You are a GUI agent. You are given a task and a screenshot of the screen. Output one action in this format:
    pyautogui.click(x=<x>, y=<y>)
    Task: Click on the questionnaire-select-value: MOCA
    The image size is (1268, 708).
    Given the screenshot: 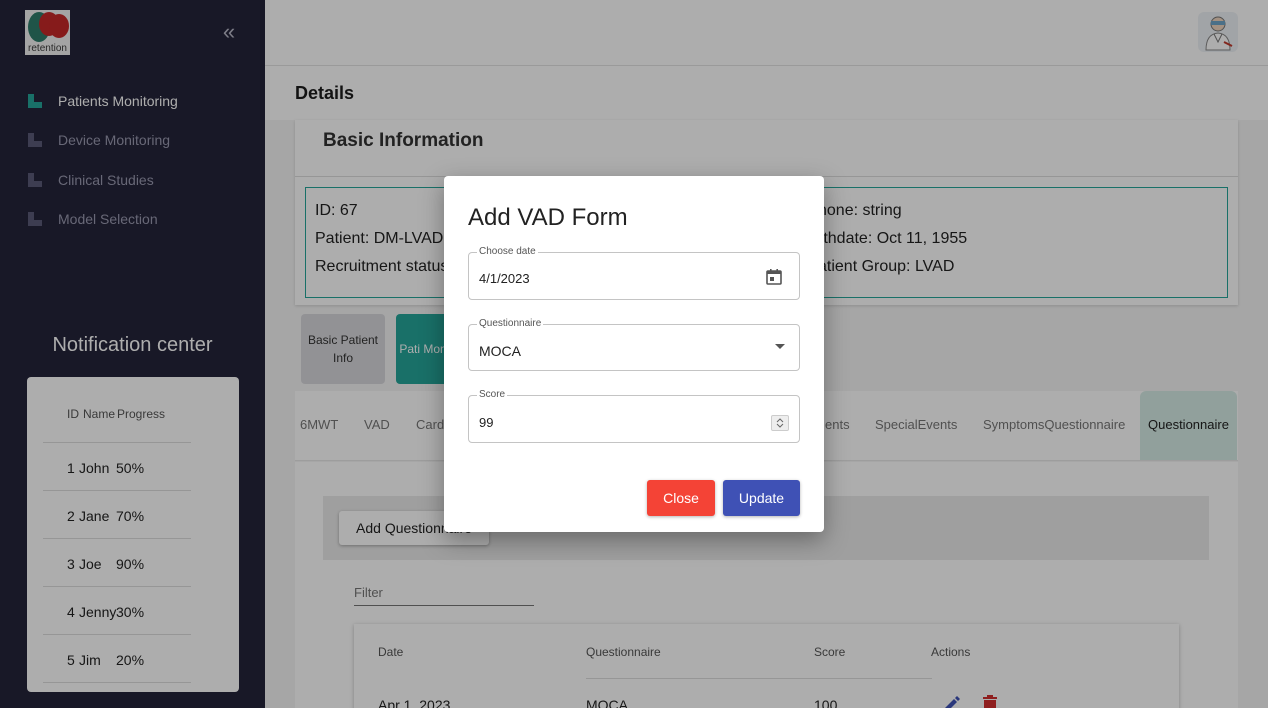 What is the action you would take?
    pyautogui.click(x=500, y=351)
    